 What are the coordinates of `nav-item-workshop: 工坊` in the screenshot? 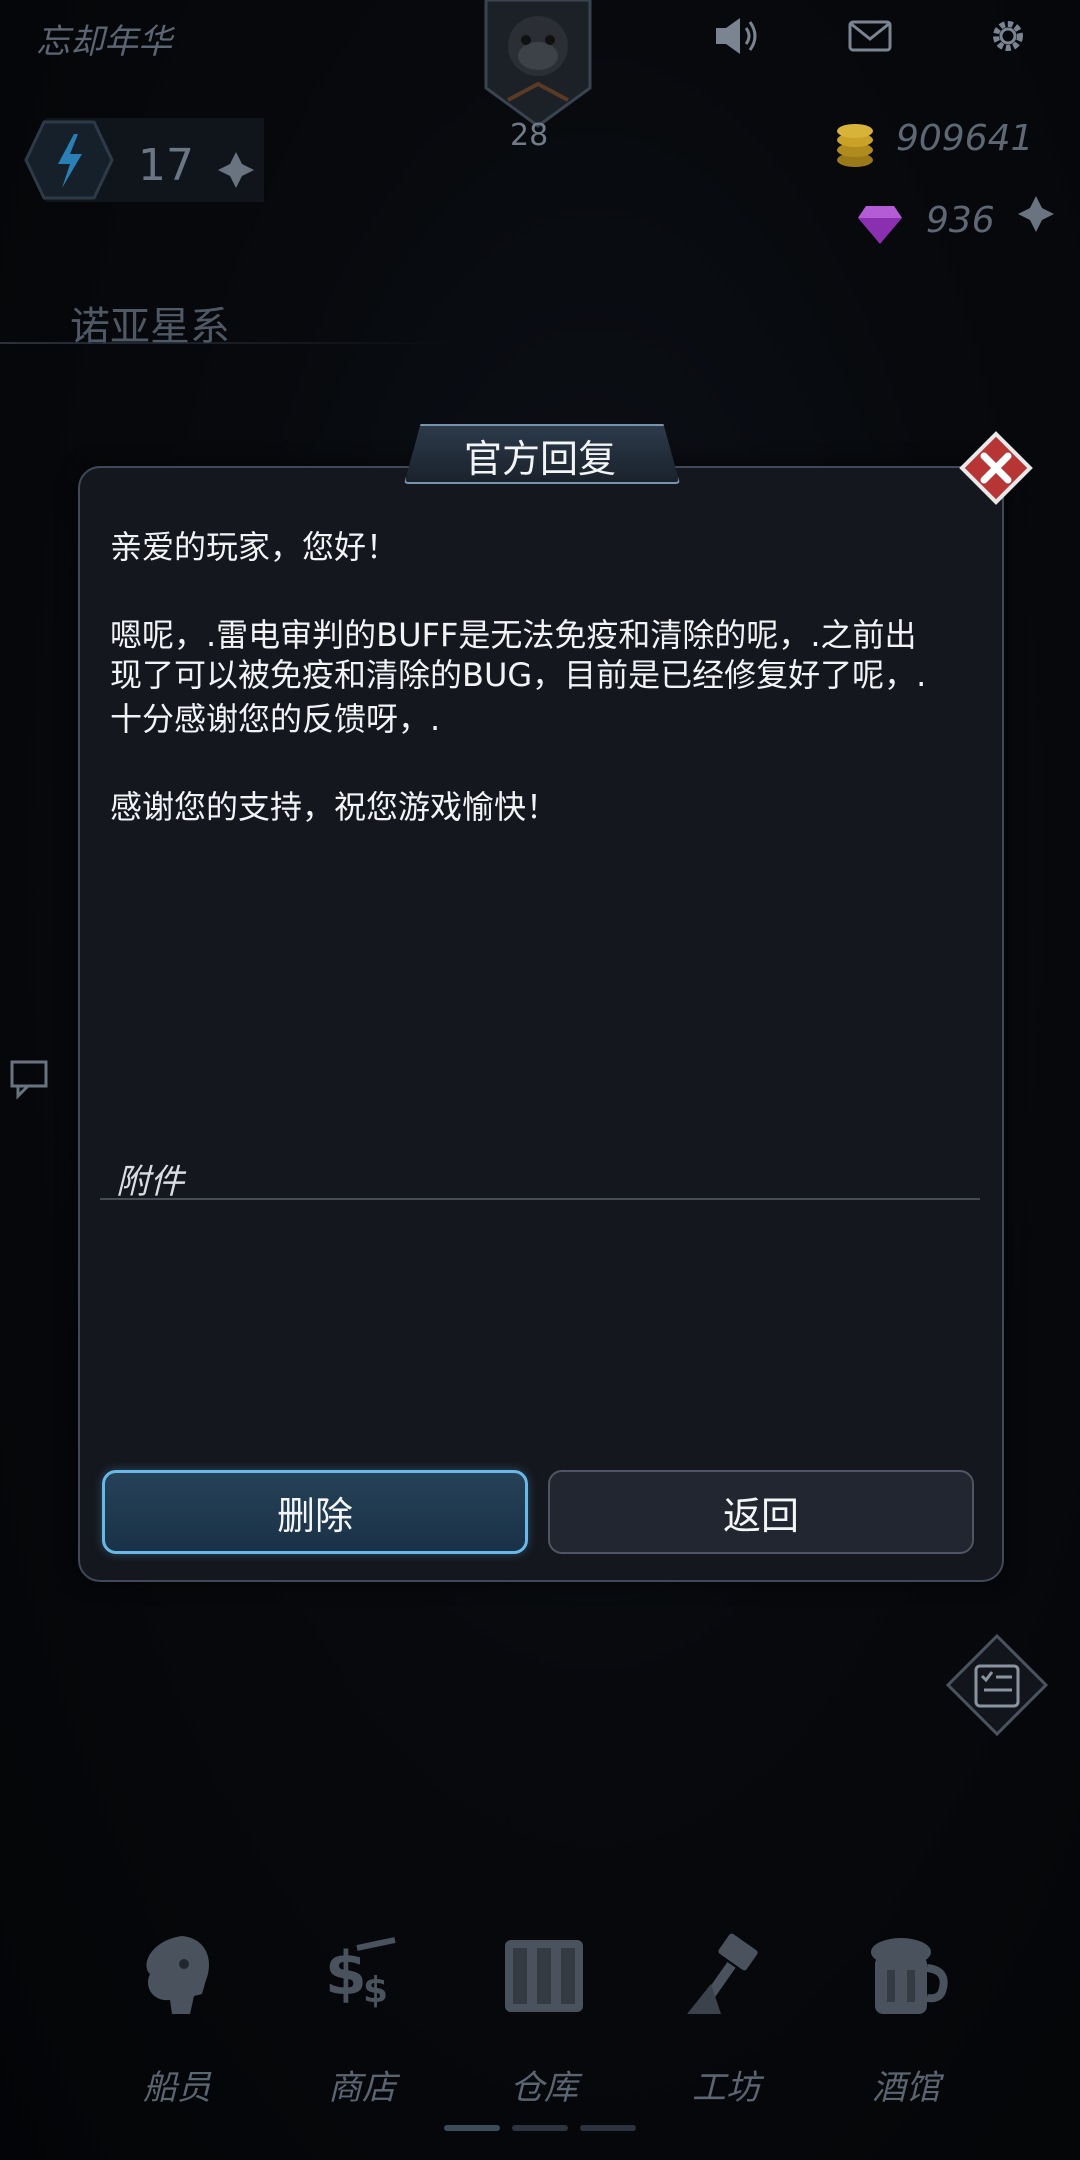 It's located at (726, 2014).